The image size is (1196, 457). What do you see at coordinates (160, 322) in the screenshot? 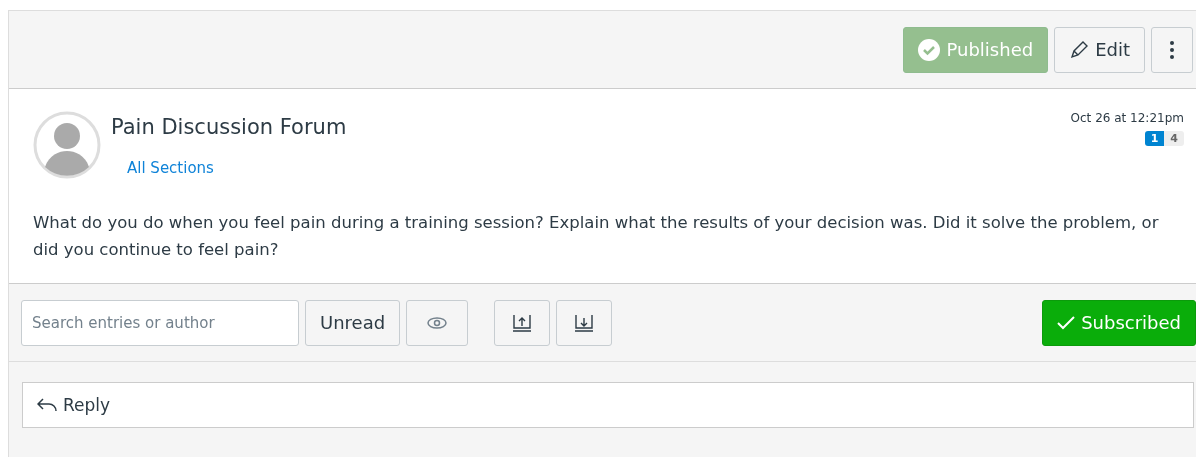
I see `search-field: Search entries or author` at bounding box center [160, 322].